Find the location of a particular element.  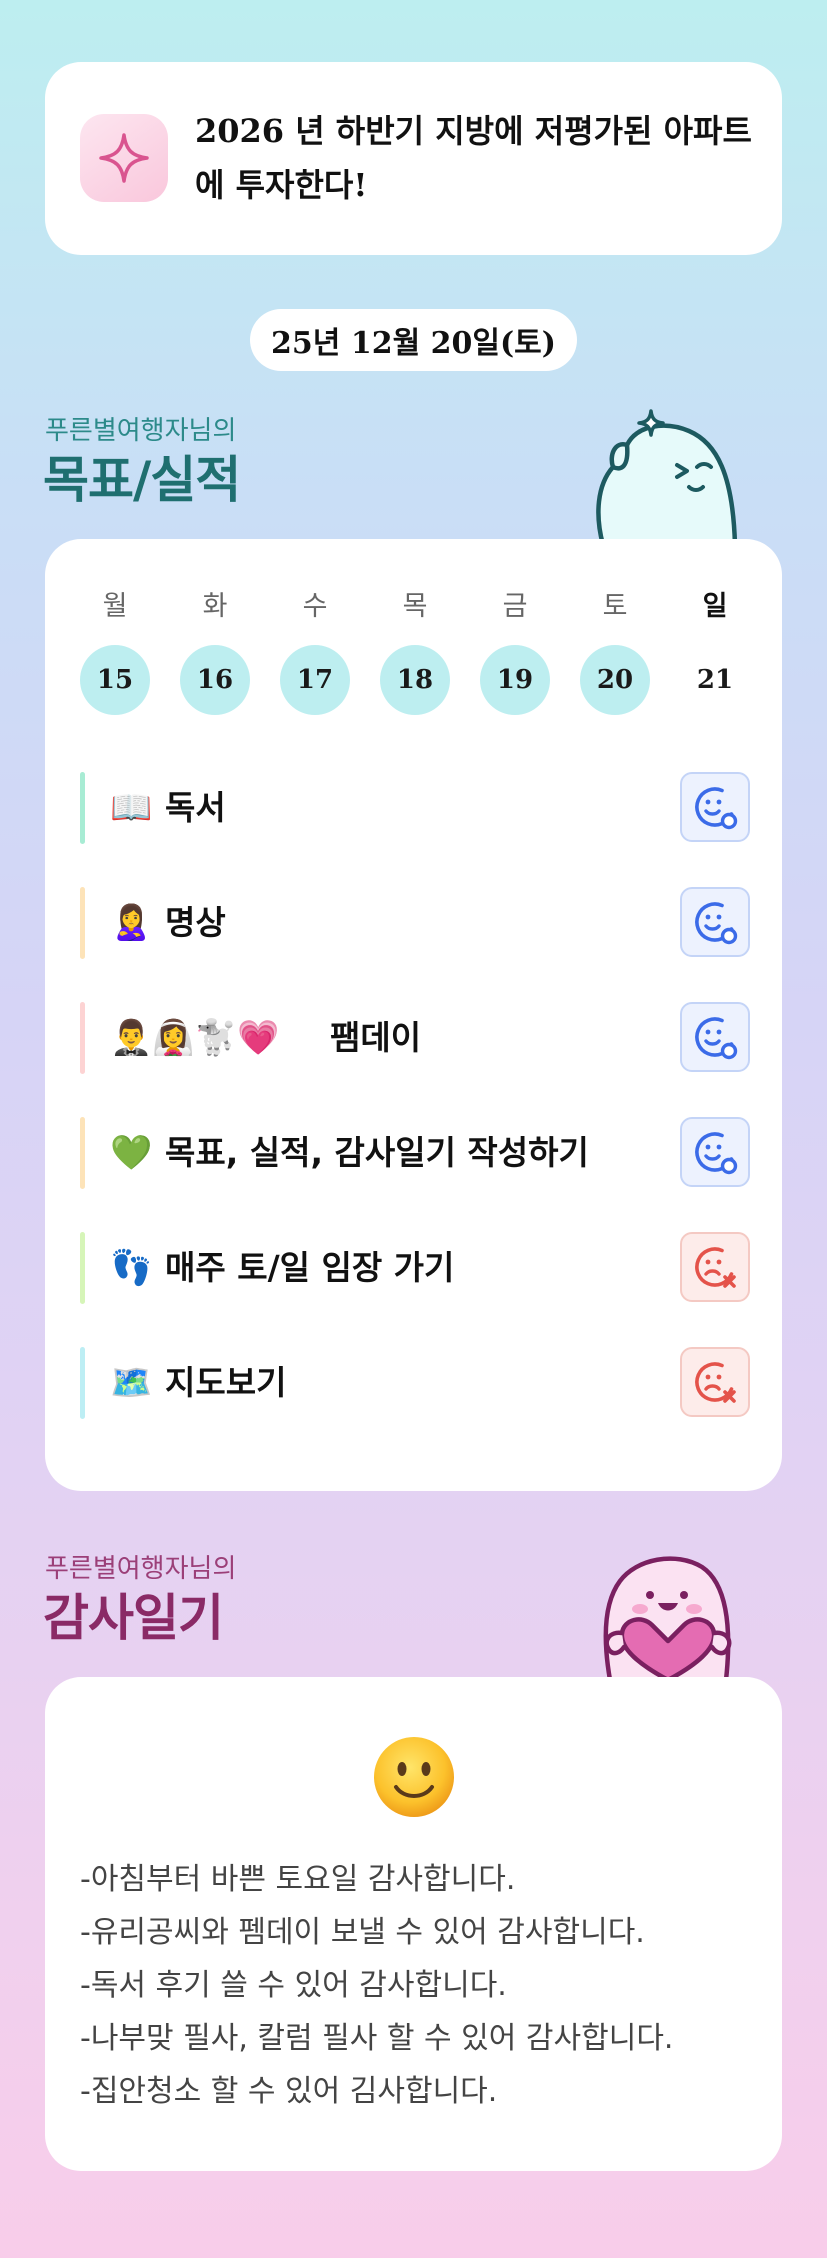

day-label: 월 is located at coordinates (115, 606).